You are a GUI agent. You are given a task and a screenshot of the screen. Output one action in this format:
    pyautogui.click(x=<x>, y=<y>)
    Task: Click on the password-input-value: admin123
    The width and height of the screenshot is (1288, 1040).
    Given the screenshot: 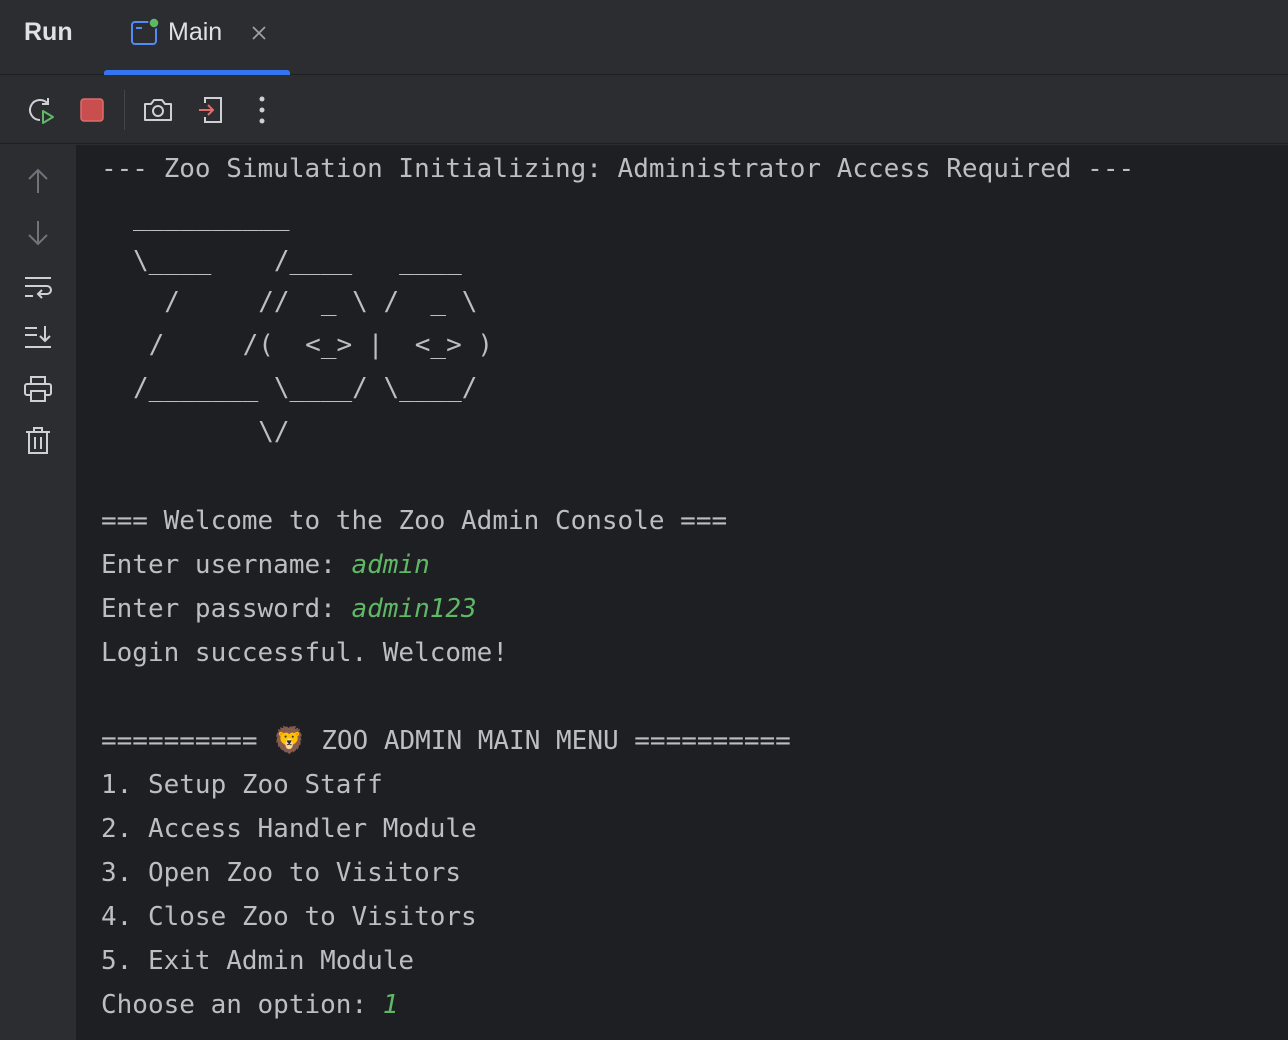 What is the action you would take?
    pyautogui.click(x=414, y=609)
    